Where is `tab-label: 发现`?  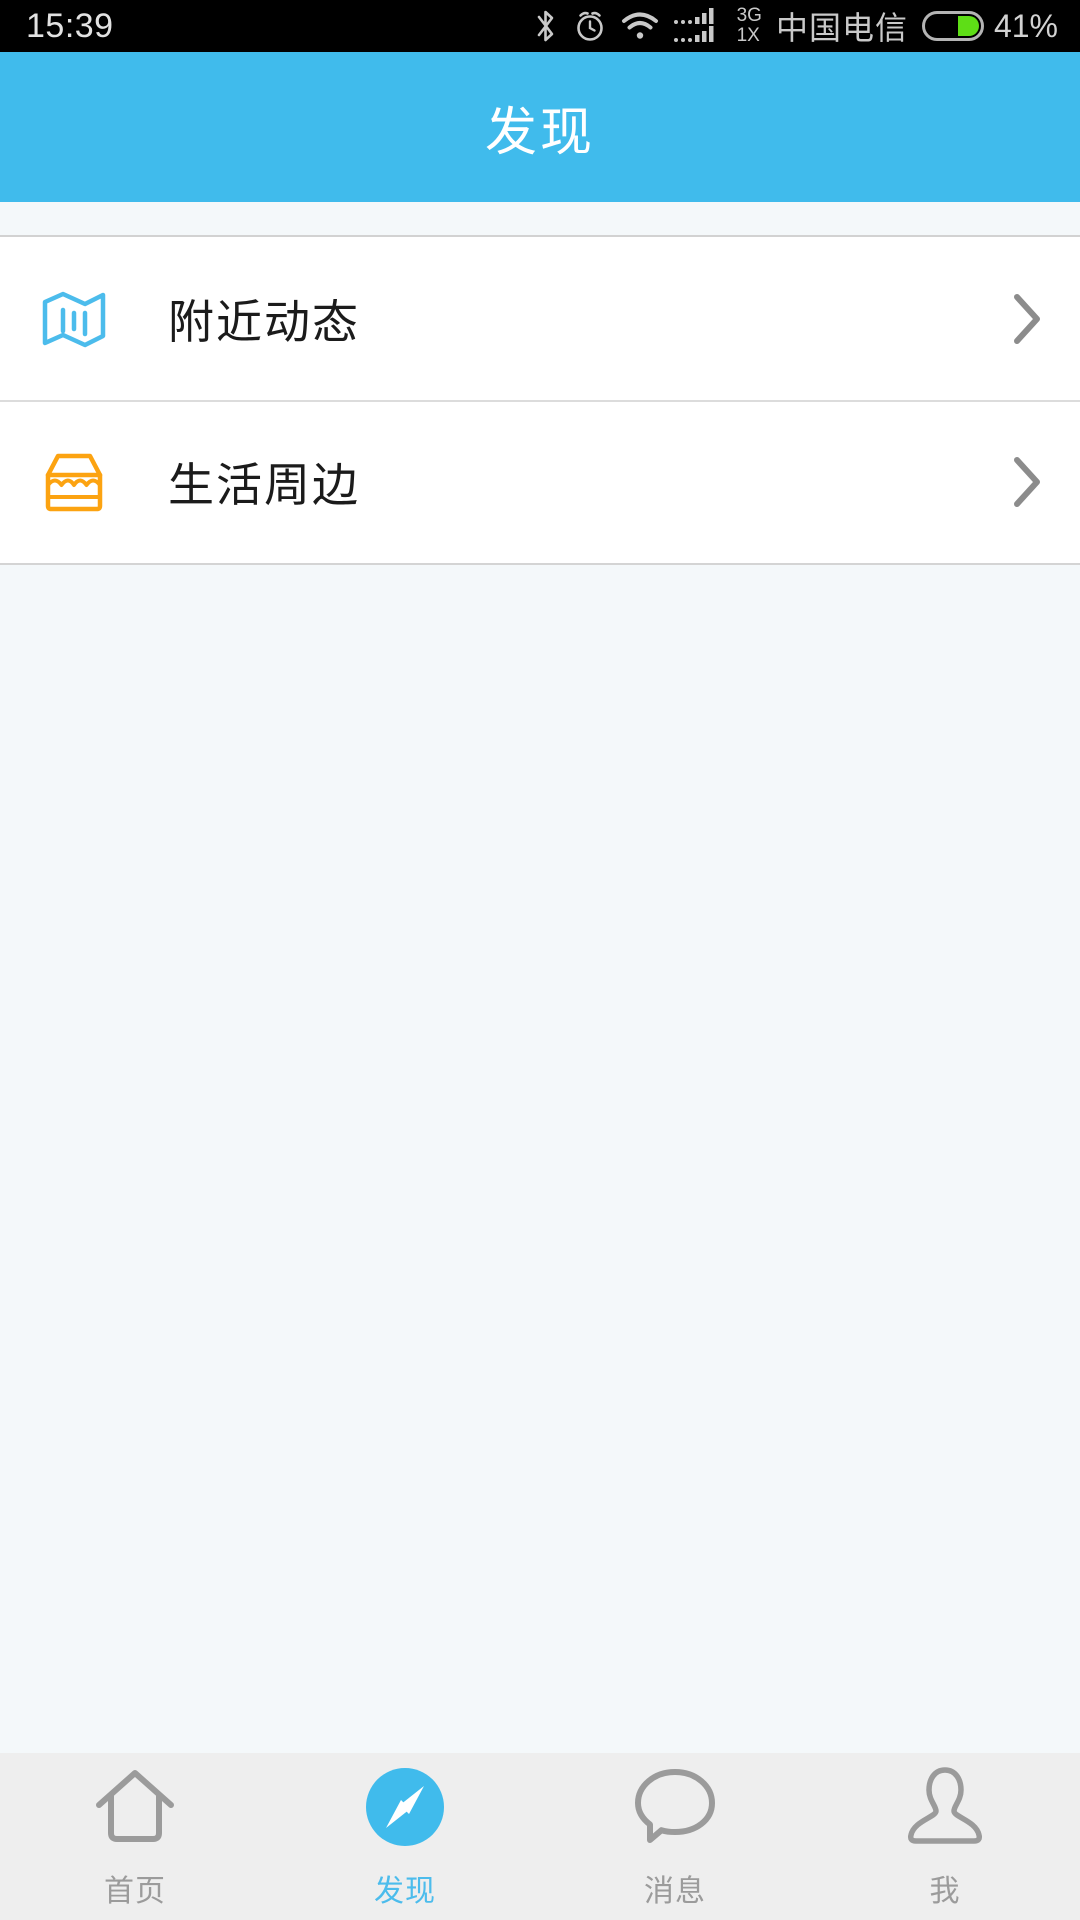
tab-label: 发现 is located at coordinates (405, 1891).